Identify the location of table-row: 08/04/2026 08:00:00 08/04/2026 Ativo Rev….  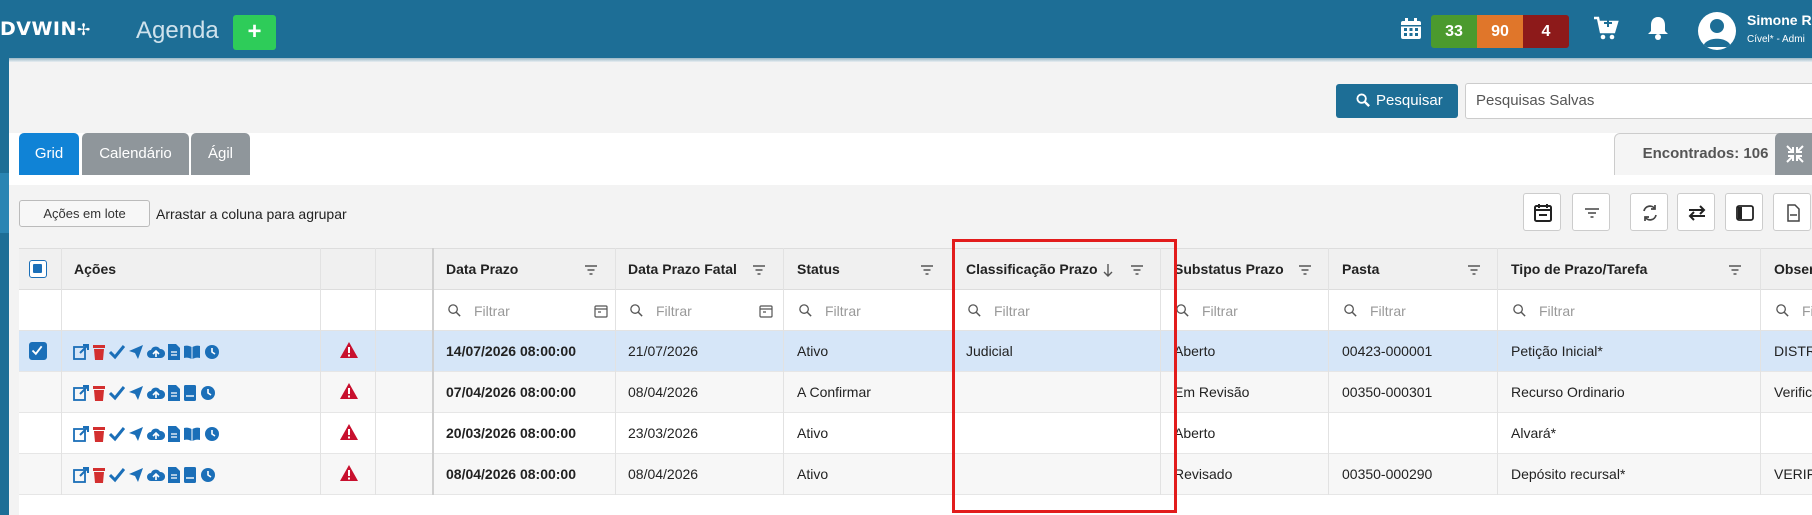
(915, 474).